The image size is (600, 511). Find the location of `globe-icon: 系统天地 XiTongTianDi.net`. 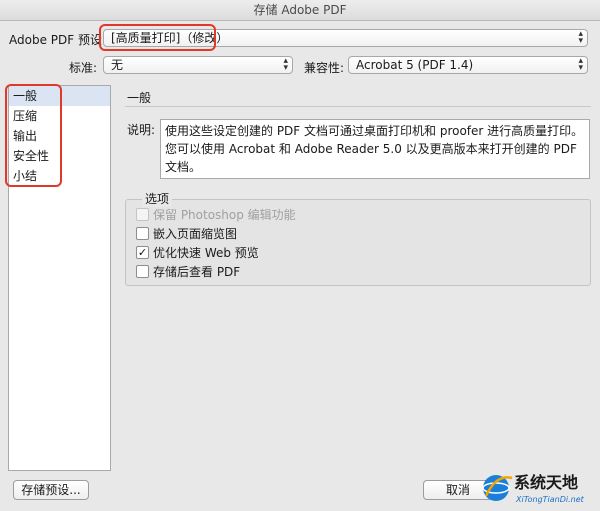

globe-icon: 系统天地 XiTongTianDi.net is located at coordinates (533, 488).